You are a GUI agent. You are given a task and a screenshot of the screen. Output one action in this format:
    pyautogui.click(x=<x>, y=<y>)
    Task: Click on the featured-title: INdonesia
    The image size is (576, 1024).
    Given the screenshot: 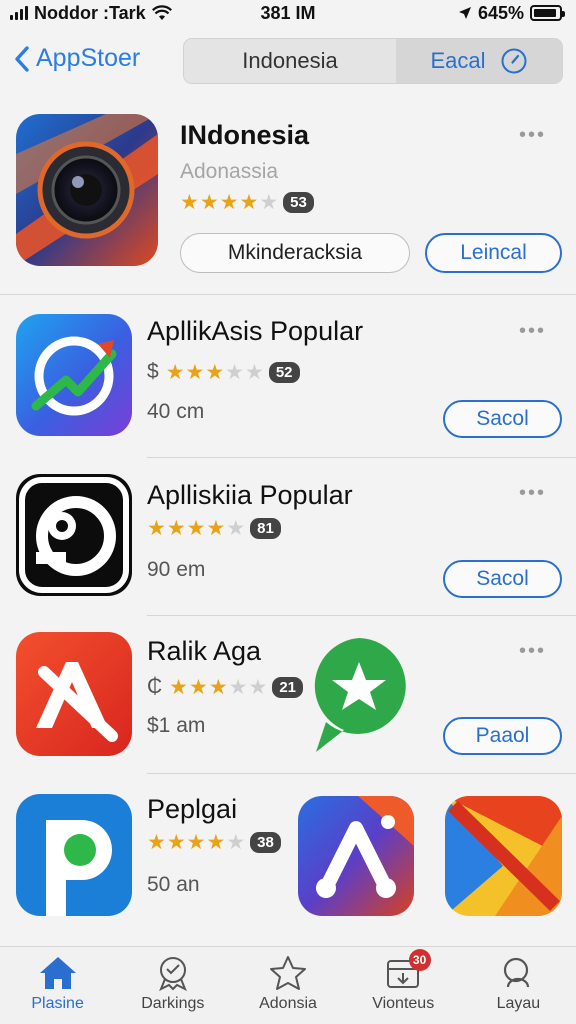 What is the action you would take?
    pyautogui.click(x=245, y=135)
    